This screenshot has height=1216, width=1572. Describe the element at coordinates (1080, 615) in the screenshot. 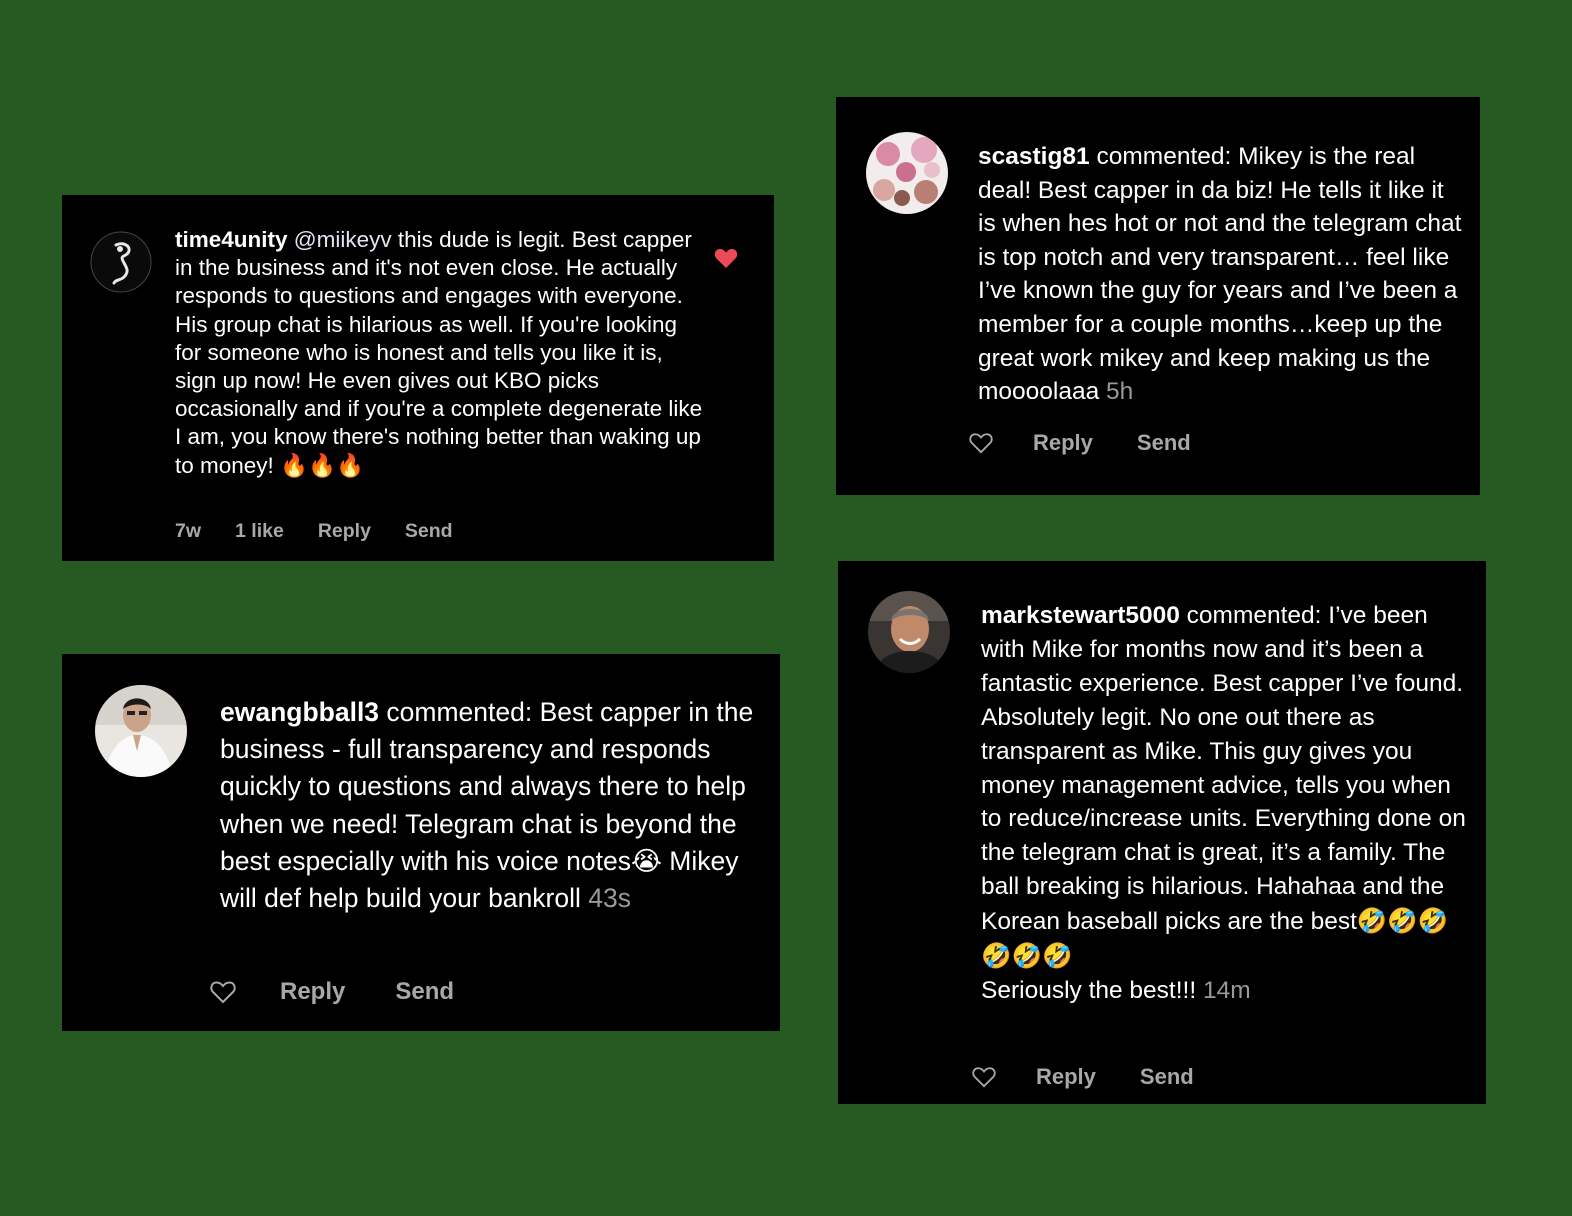

I see `username: markstewart5000` at that location.